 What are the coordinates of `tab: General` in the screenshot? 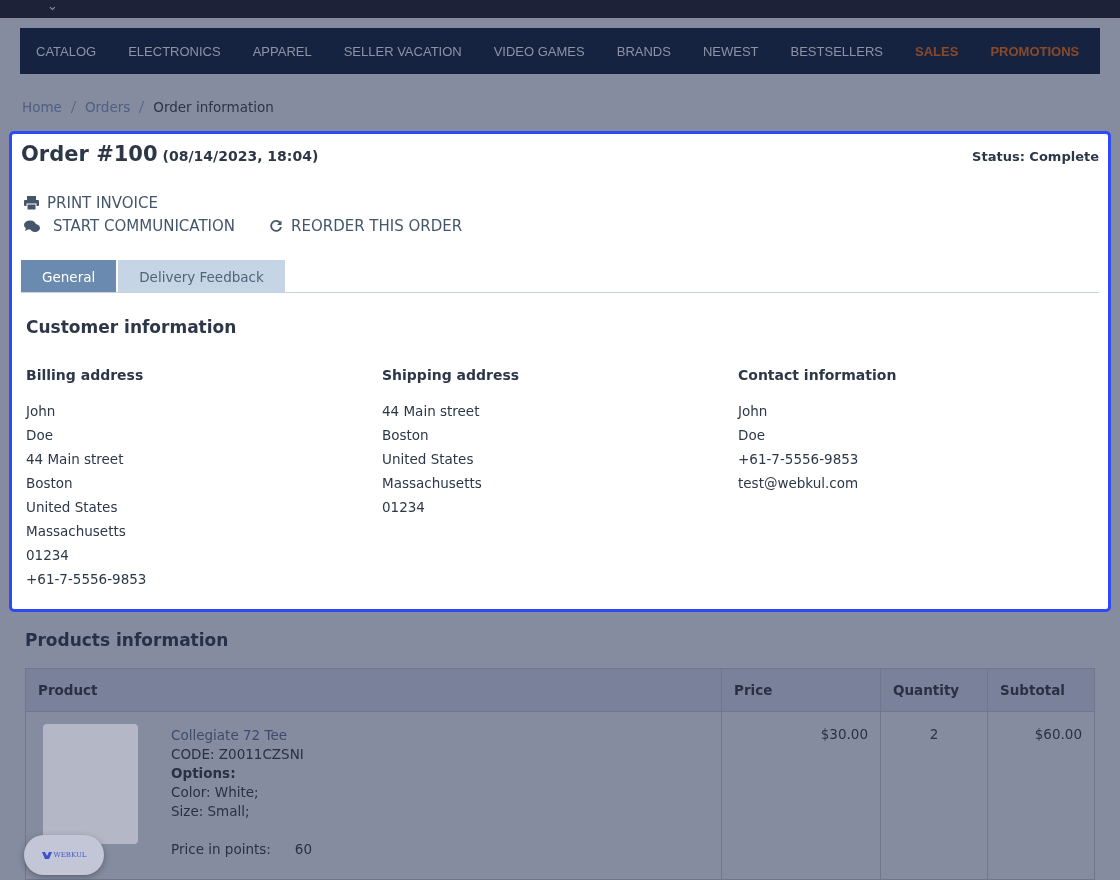 It's located at (69, 276).